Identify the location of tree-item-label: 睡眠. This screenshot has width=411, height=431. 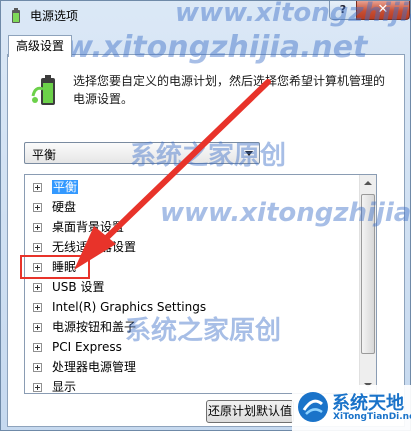
(64, 267).